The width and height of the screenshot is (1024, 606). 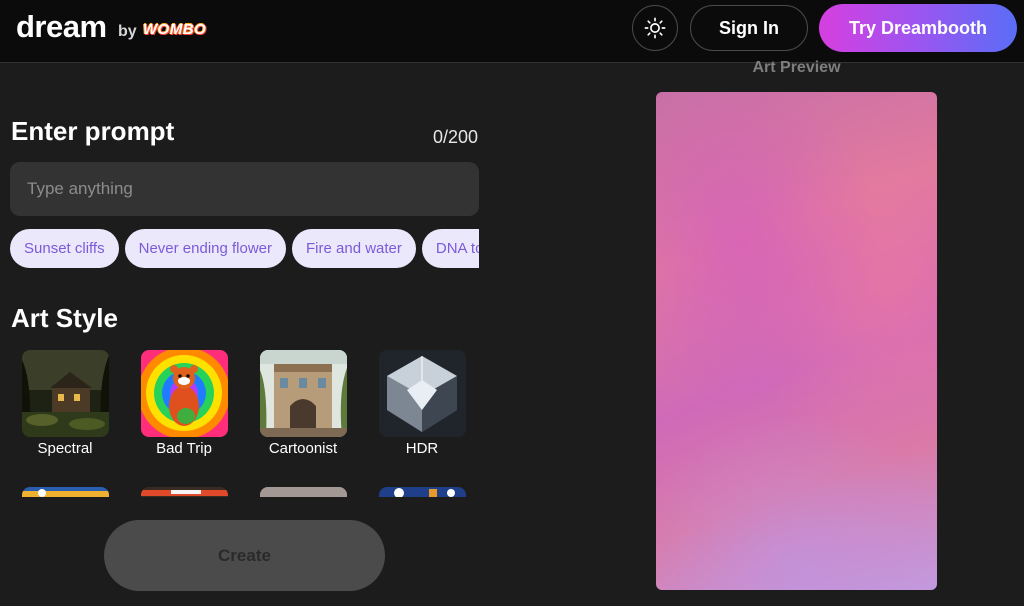 What do you see at coordinates (455, 137) in the screenshot?
I see `character-counter: 0/200` at bounding box center [455, 137].